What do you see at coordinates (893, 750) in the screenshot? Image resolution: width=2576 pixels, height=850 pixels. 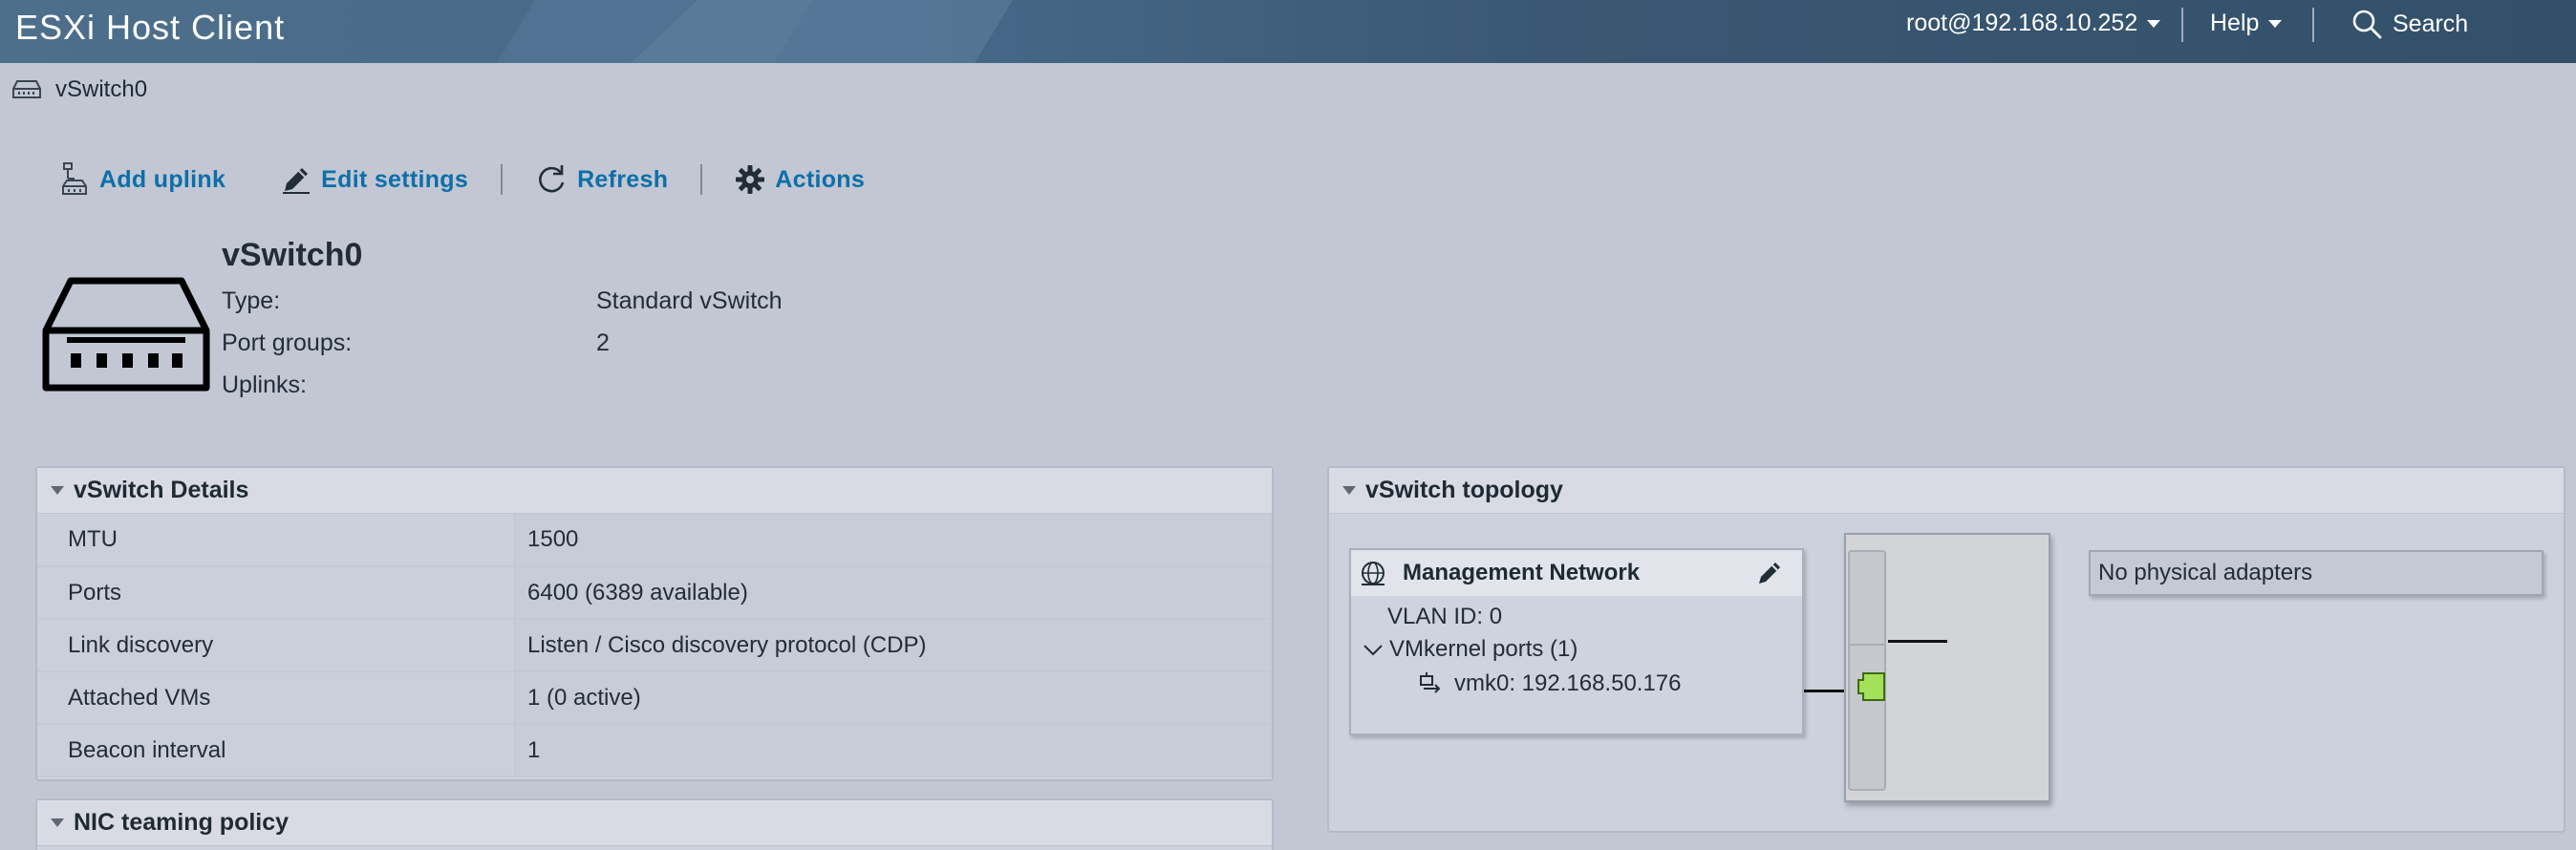 I see `details-value: 1` at bounding box center [893, 750].